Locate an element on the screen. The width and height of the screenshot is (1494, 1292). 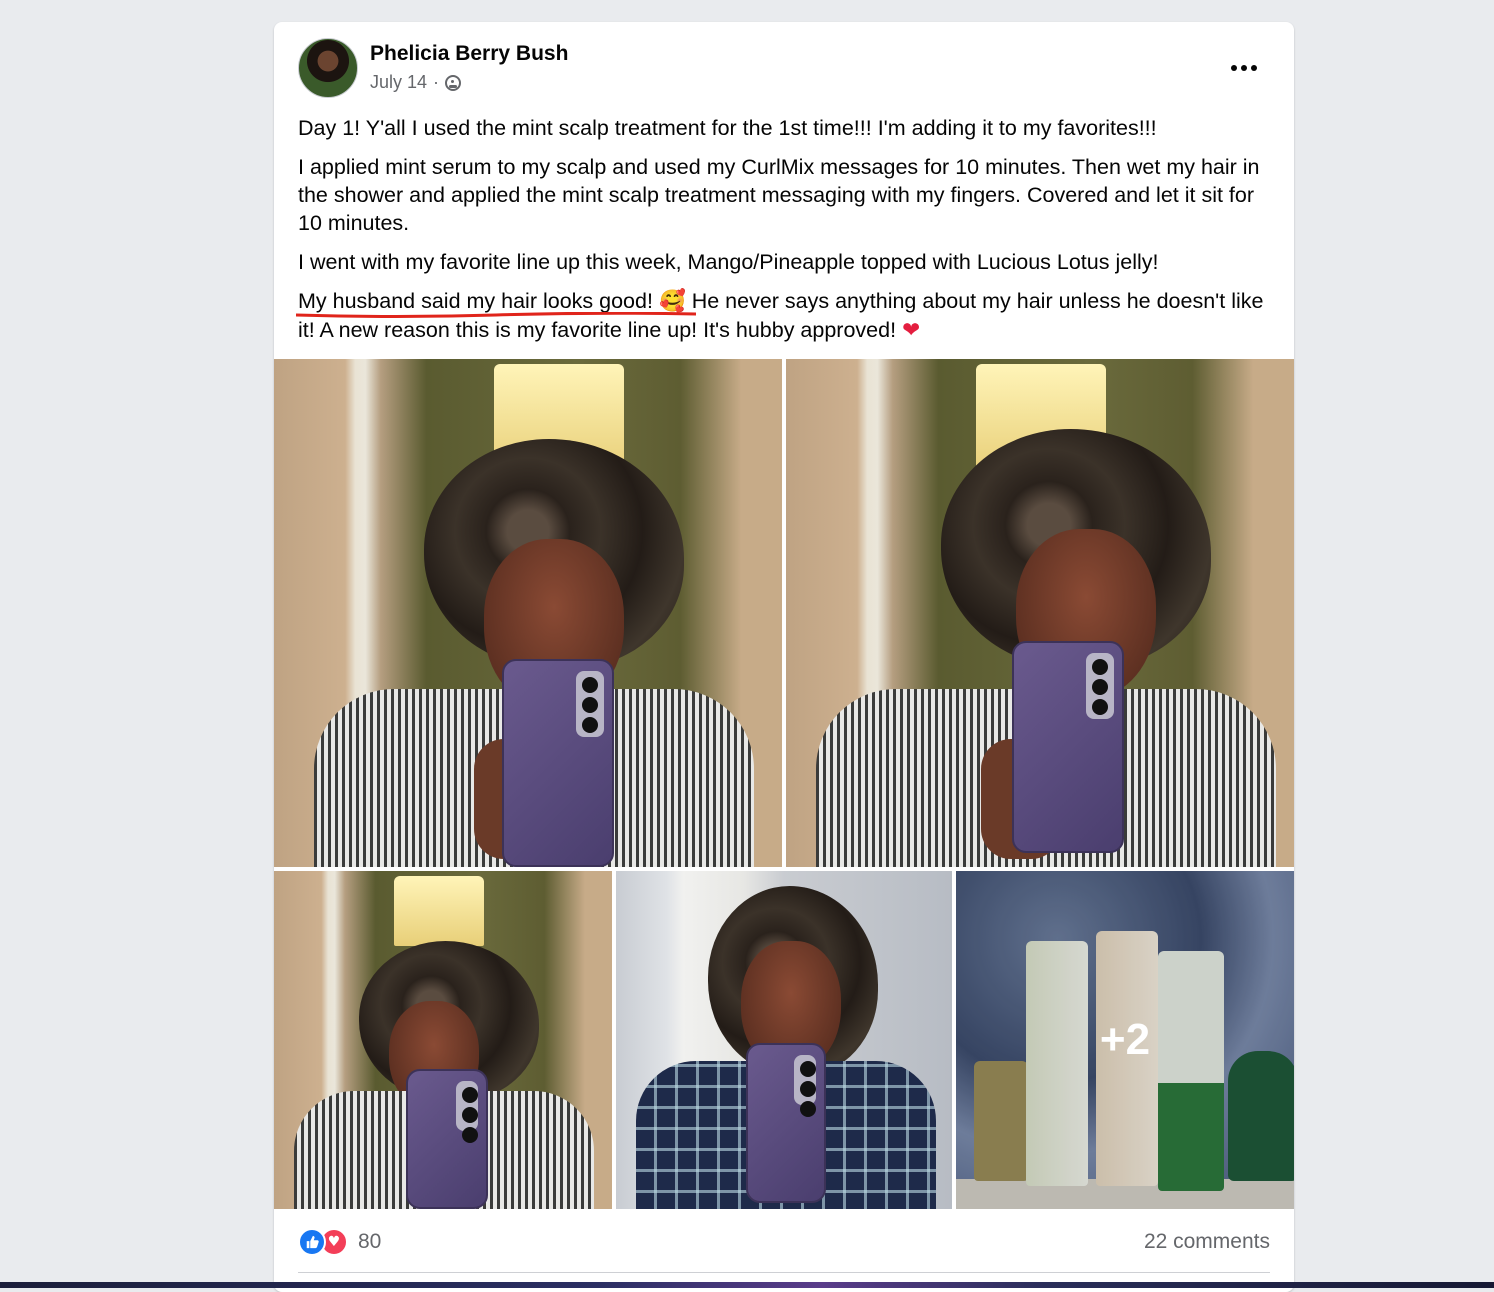
reaction-count: 80 is located at coordinates (369, 1242).